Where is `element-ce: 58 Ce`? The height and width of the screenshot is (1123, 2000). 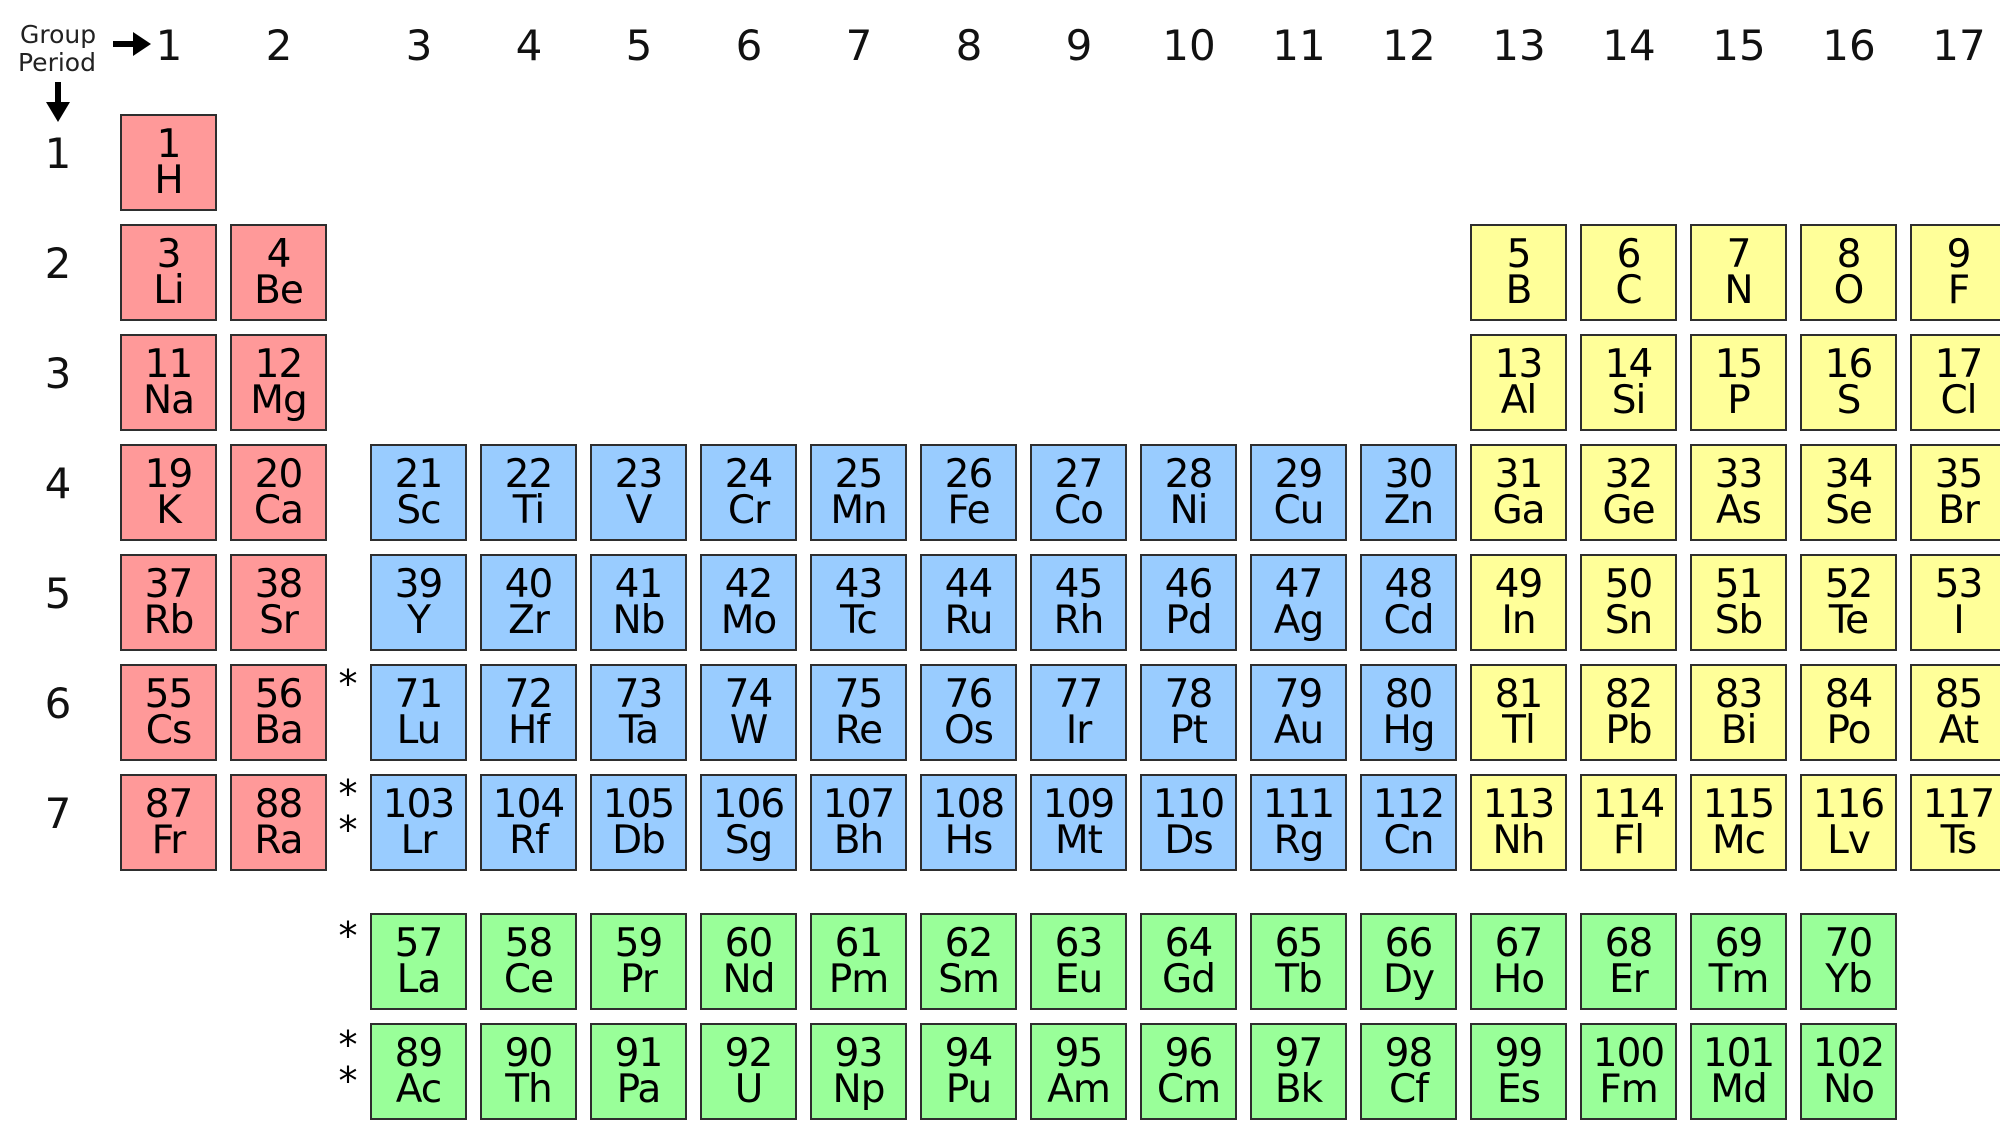
element-ce: 58 Ce is located at coordinates (528, 961).